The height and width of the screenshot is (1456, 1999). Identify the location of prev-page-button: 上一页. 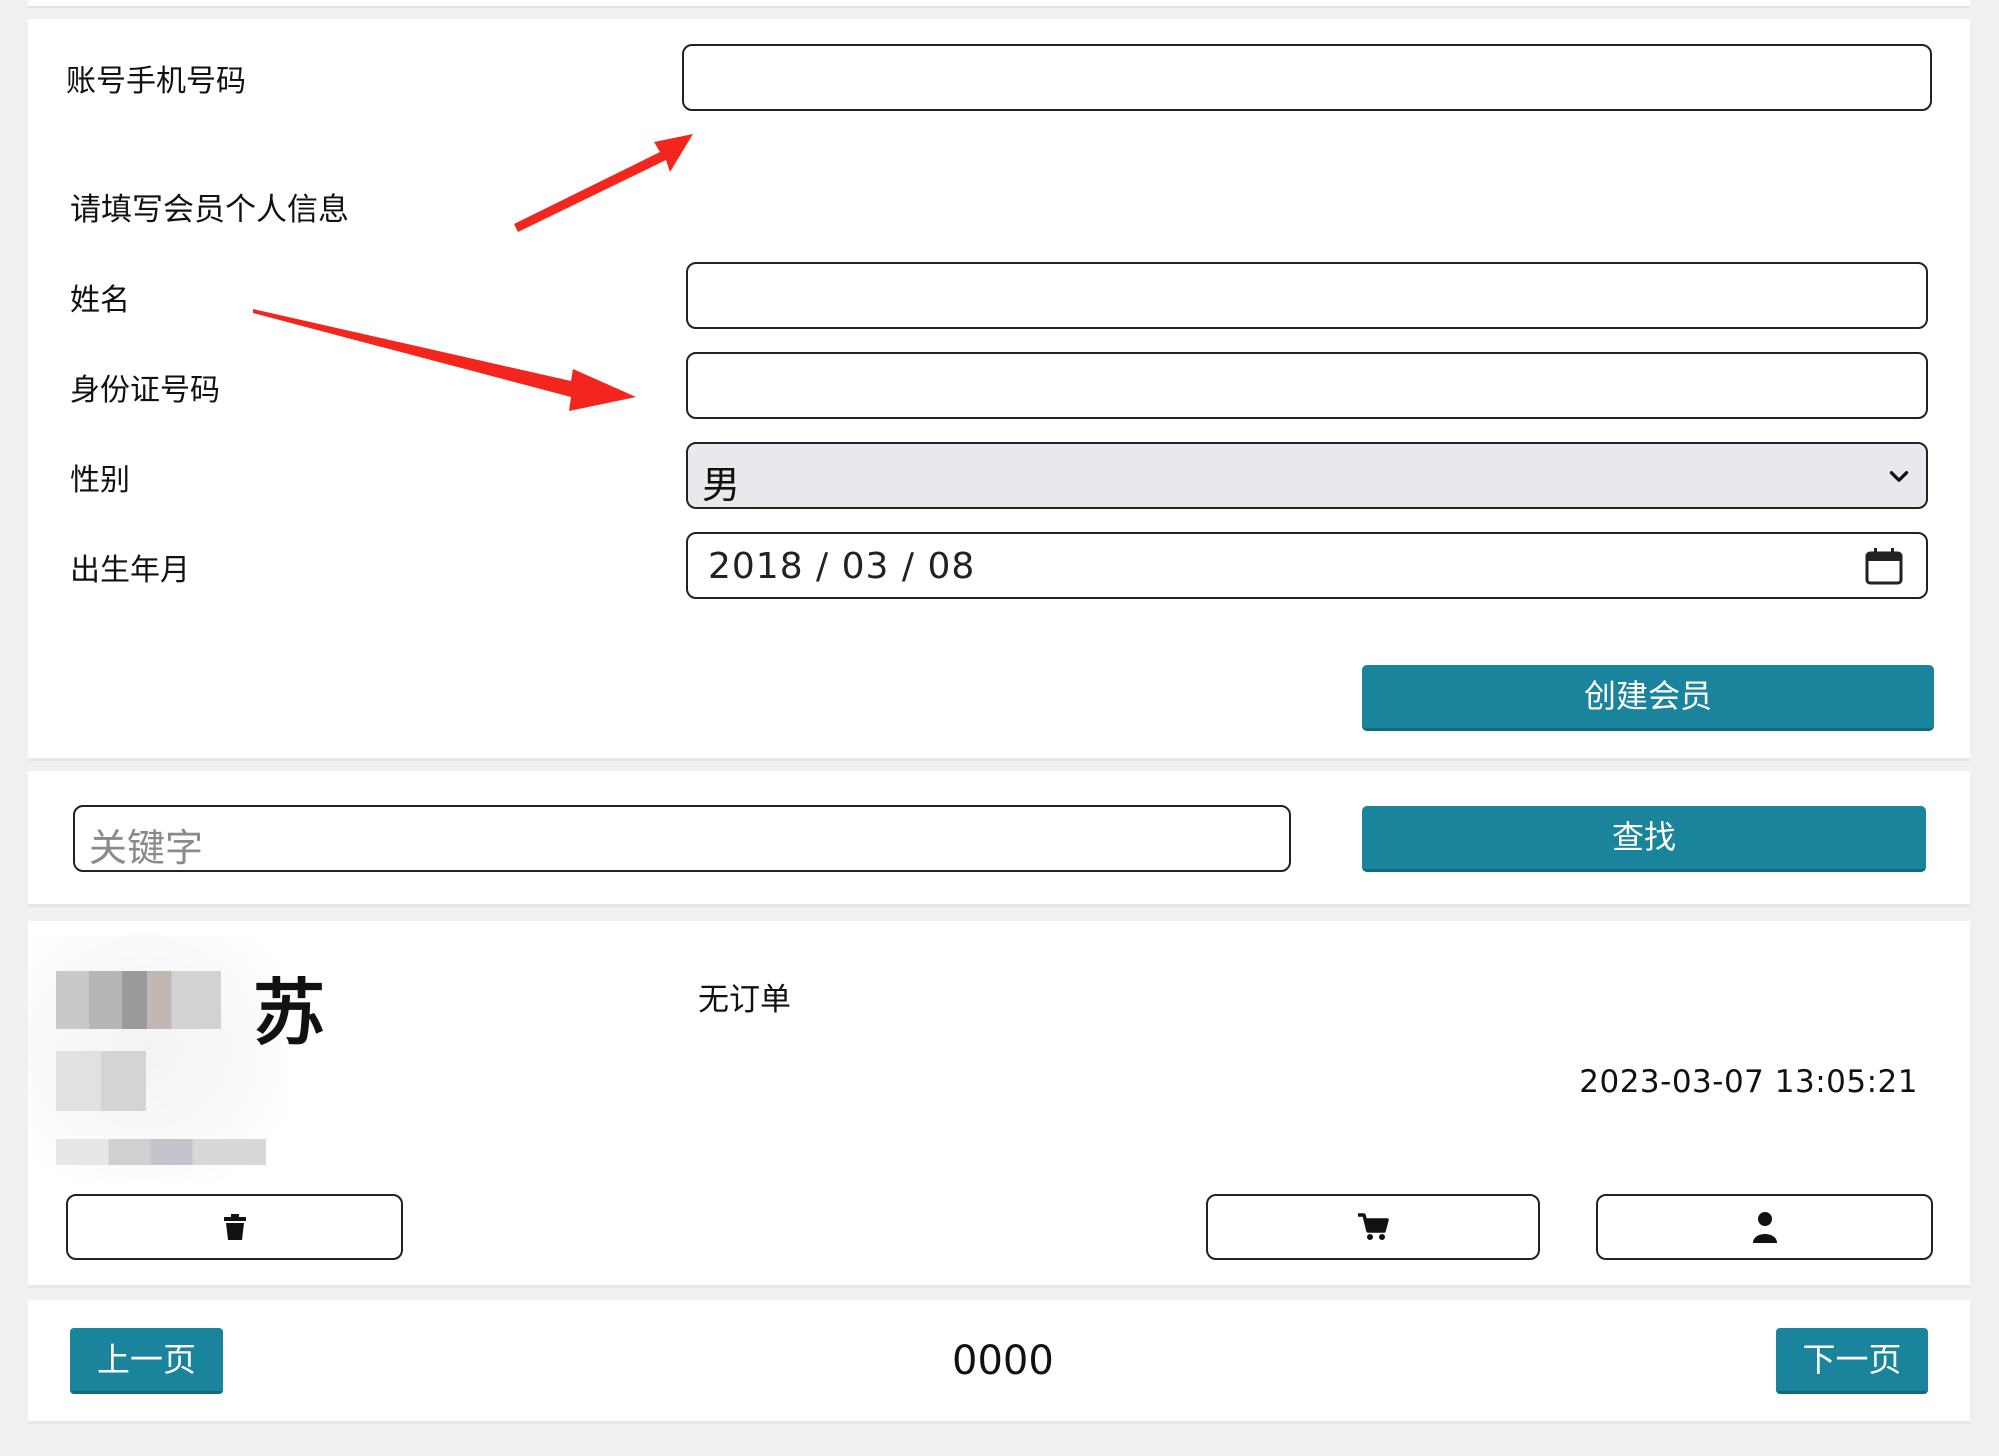
(146, 1361).